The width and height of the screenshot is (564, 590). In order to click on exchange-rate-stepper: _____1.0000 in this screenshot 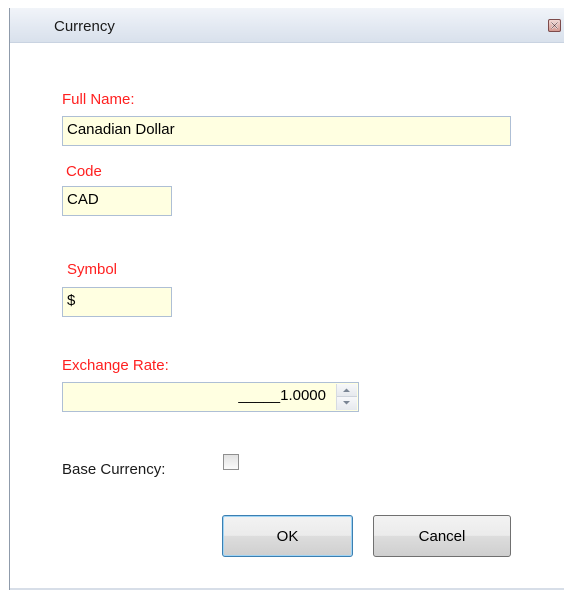, I will do `click(210, 397)`.